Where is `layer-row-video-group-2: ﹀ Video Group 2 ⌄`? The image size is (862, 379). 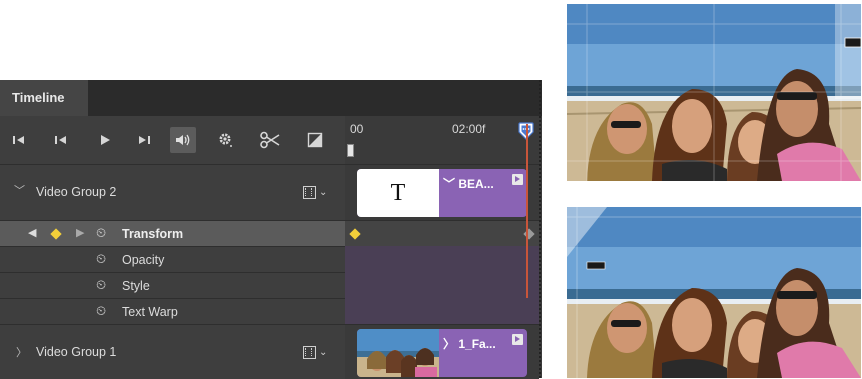
layer-row-video-group-2: ﹀ Video Group 2 ⌄ is located at coordinates (172, 192).